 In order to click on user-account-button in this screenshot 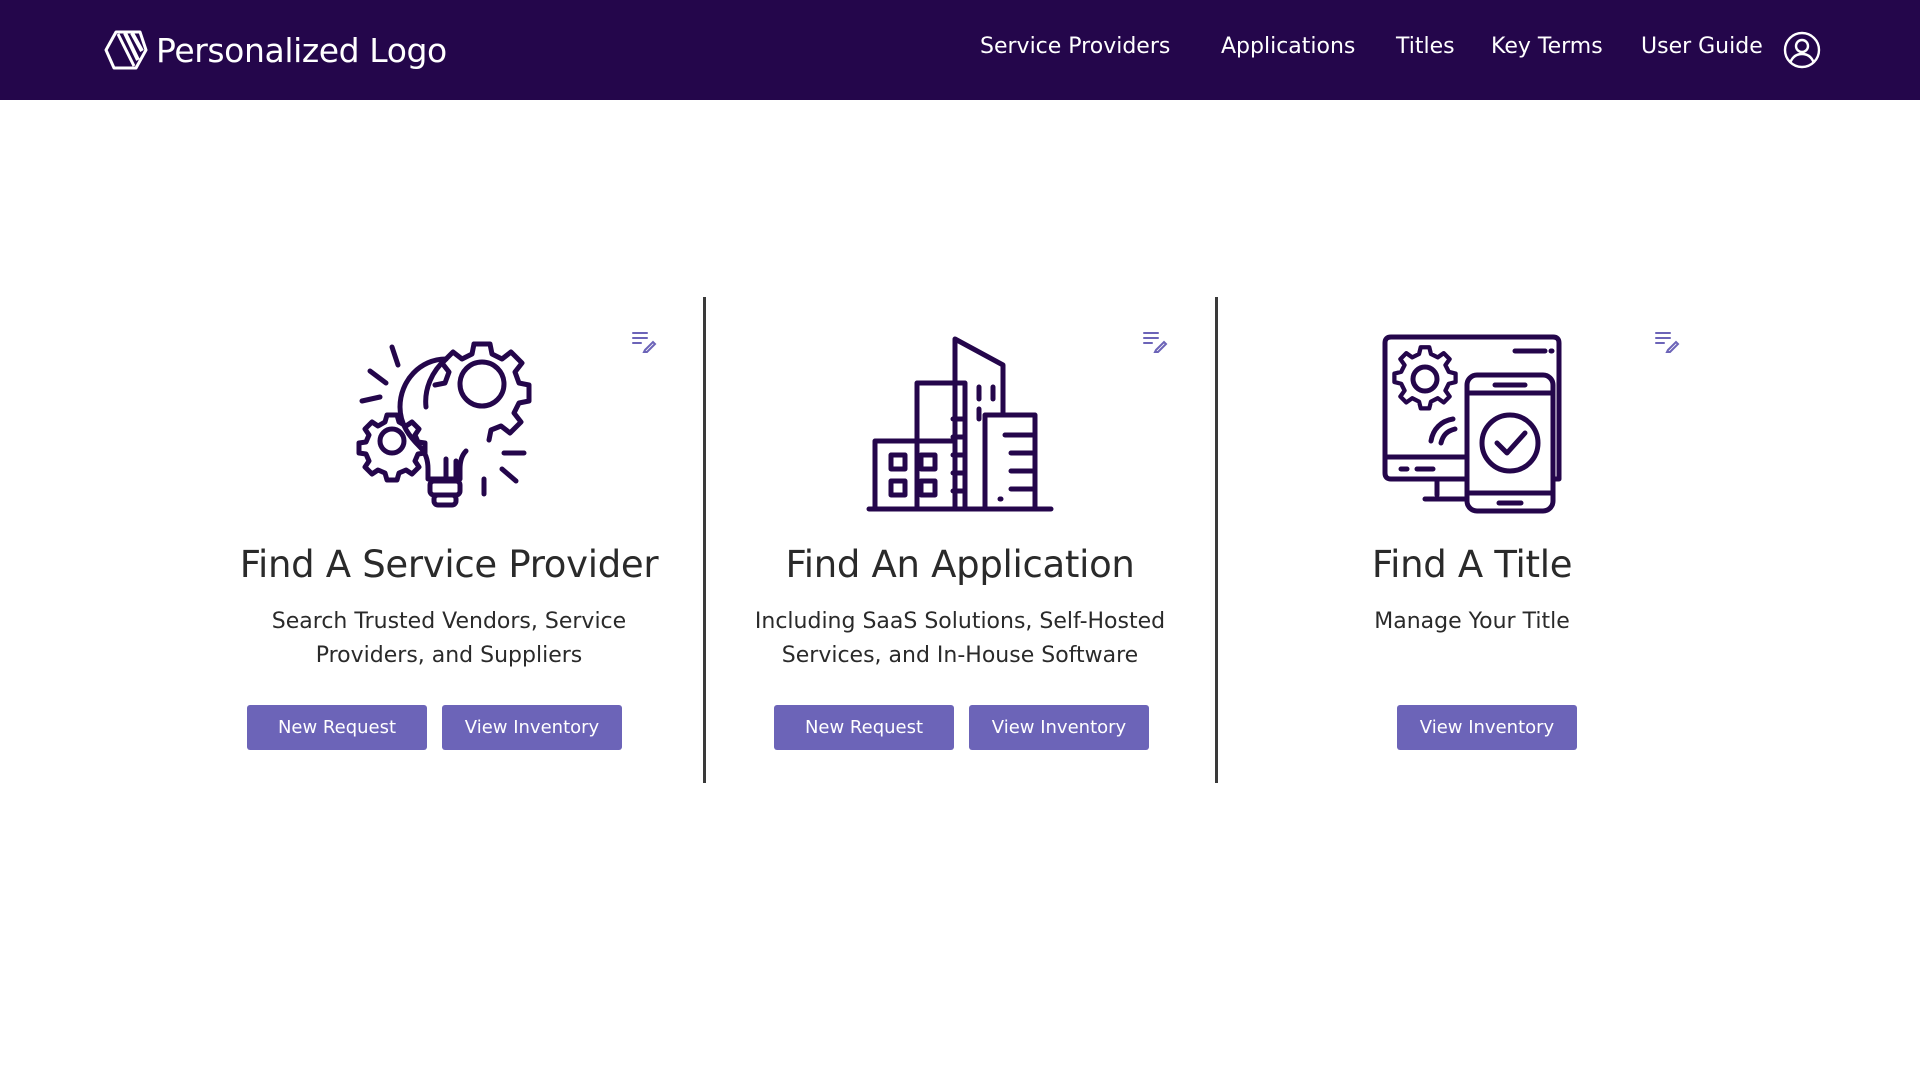, I will do `click(1802, 50)`.